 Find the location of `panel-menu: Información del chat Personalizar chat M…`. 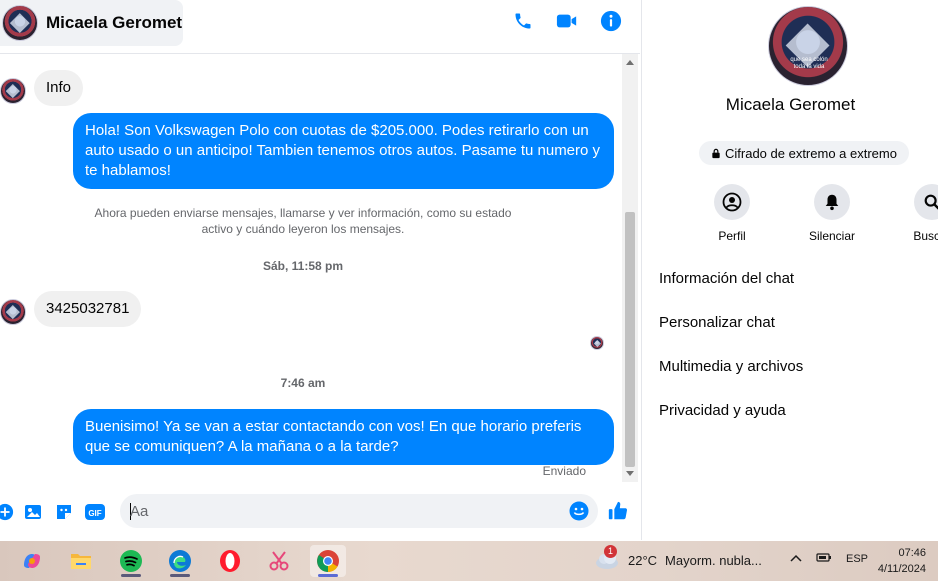

panel-menu: Información del chat Personalizar chat M… is located at coordinates (731, 356).